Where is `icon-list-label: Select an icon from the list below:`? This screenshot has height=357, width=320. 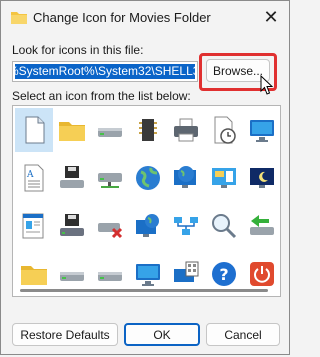 icon-list-label: Select an icon from the list below: is located at coordinates (101, 96).